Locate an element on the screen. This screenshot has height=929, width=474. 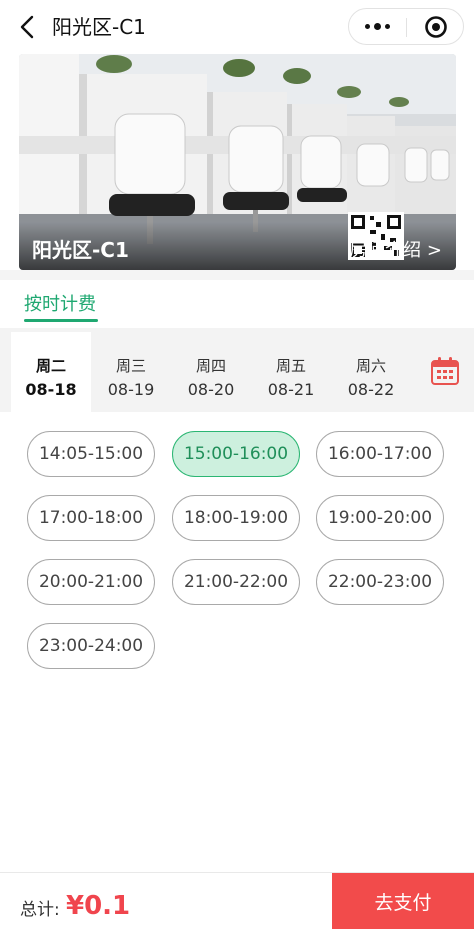
total-label: 总计: is located at coordinates (40, 910).